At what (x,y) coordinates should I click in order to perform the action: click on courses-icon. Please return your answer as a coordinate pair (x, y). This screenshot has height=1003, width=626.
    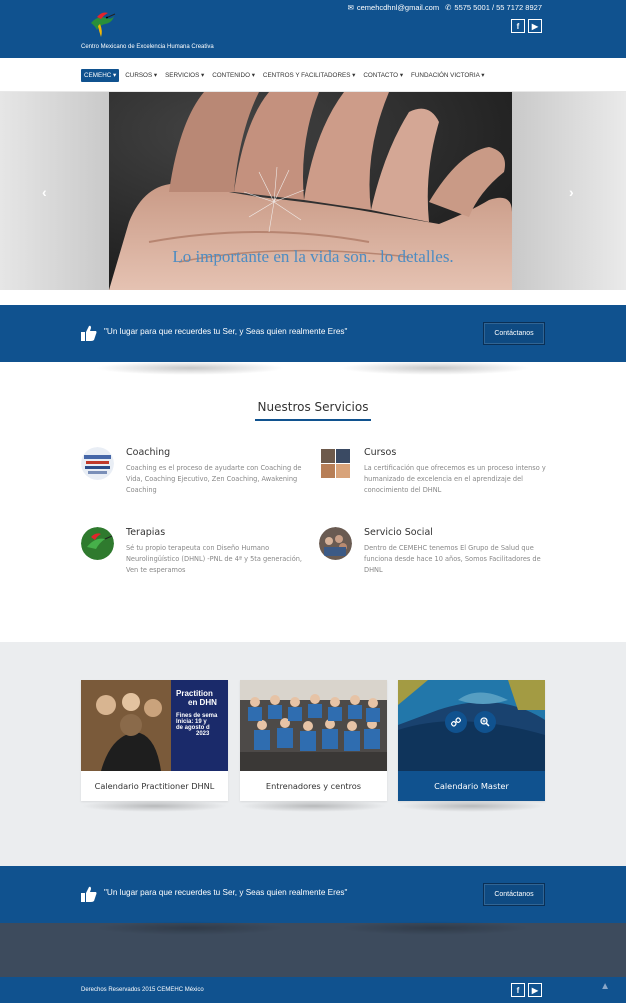
    Looking at the image, I should click on (335, 463).